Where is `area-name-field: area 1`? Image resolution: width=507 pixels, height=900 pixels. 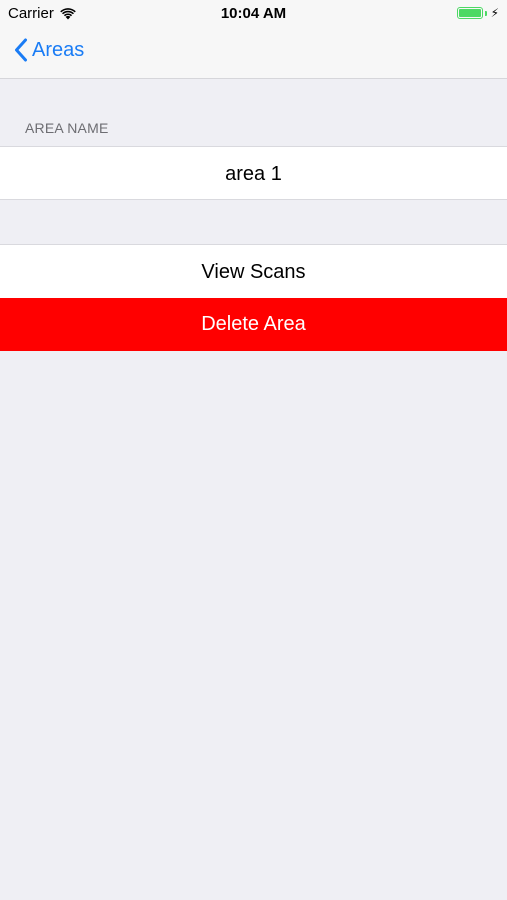 area-name-field: area 1 is located at coordinates (253, 173).